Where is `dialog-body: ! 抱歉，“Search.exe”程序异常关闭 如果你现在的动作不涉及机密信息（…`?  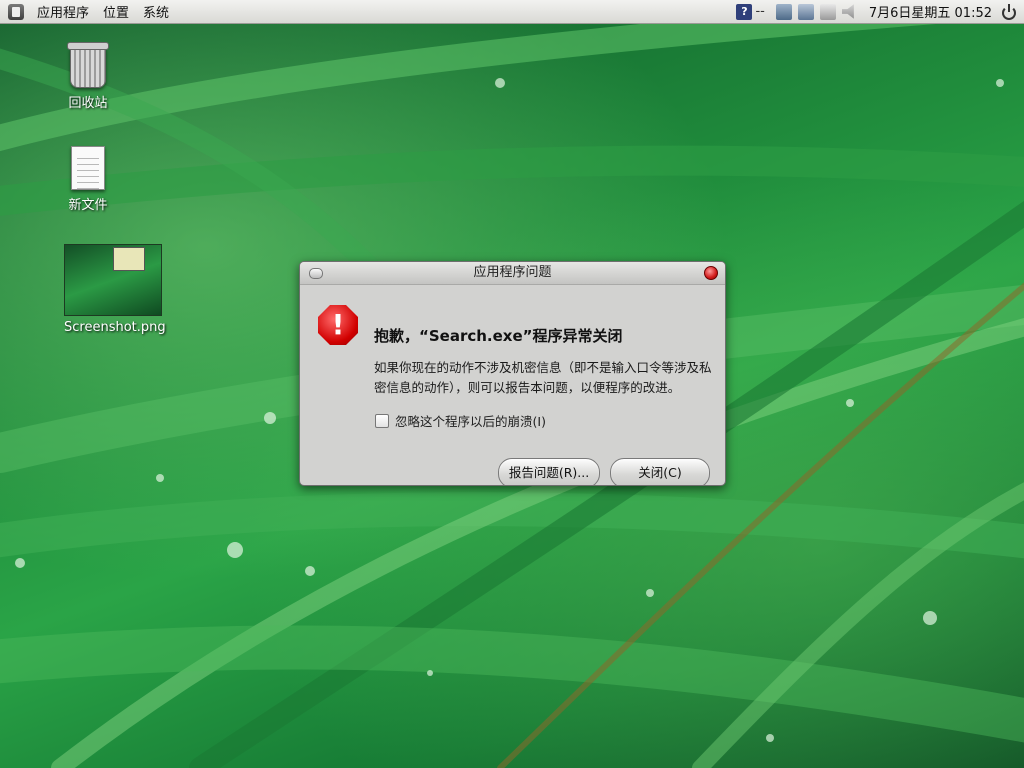 dialog-body: ! 抱歉，“Search.exe”程序异常关闭 如果你现在的动作不涉及机密信息（… is located at coordinates (512, 385).